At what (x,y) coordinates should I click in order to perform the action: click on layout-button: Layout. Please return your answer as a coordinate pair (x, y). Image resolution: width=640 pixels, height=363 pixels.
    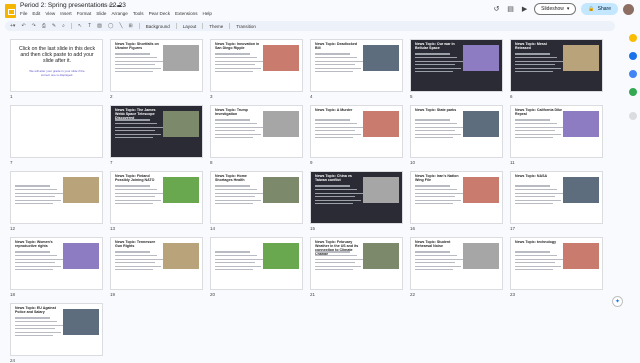
    Looking at the image, I should click on (190, 26).